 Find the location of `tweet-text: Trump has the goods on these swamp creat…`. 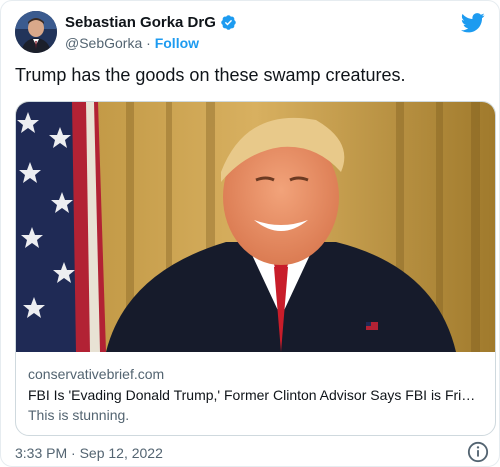

tweet-text: Trump has the goods on these swamp creat… is located at coordinates (210, 75).